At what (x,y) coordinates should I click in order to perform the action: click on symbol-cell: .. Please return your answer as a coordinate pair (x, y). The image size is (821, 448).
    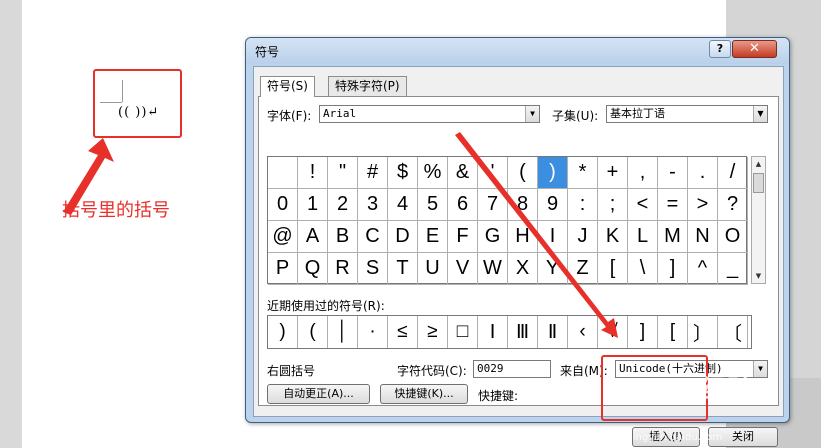
    Looking at the image, I should click on (703, 173).